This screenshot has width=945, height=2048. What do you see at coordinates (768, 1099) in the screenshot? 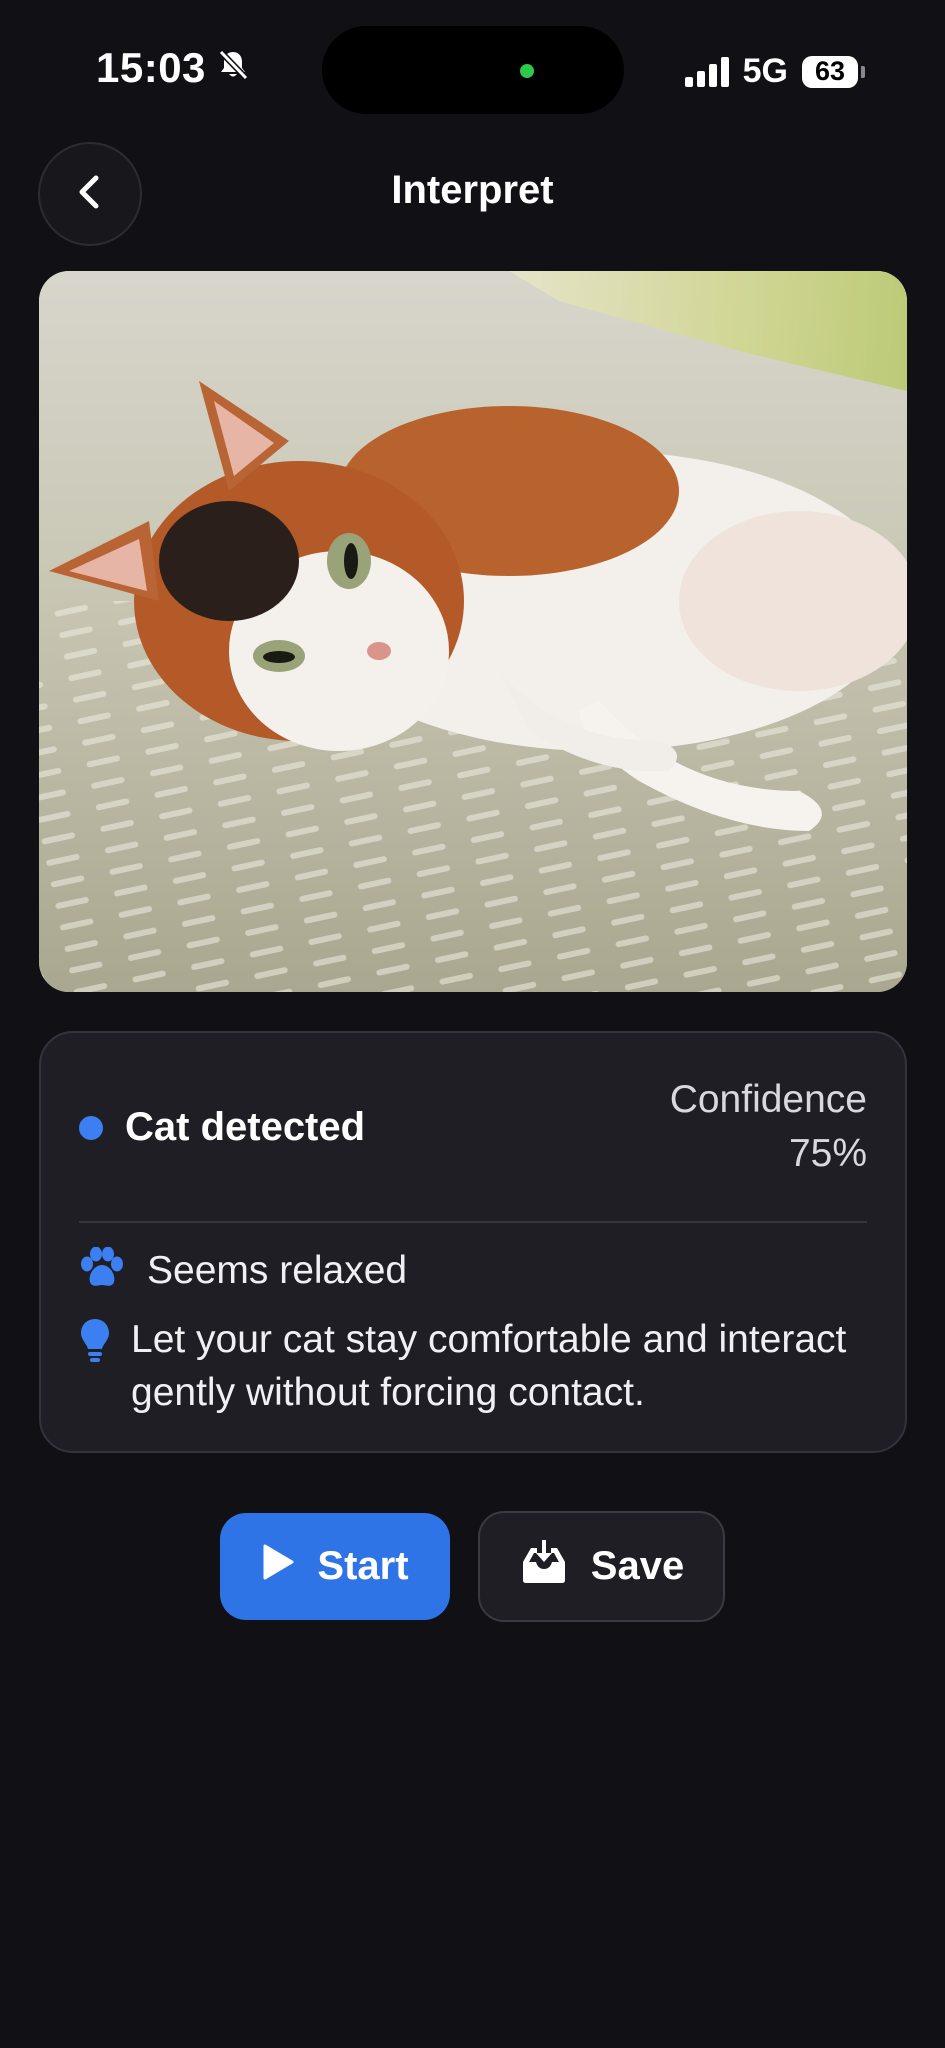
I see `confidence-label: Confidence` at bounding box center [768, 1099].